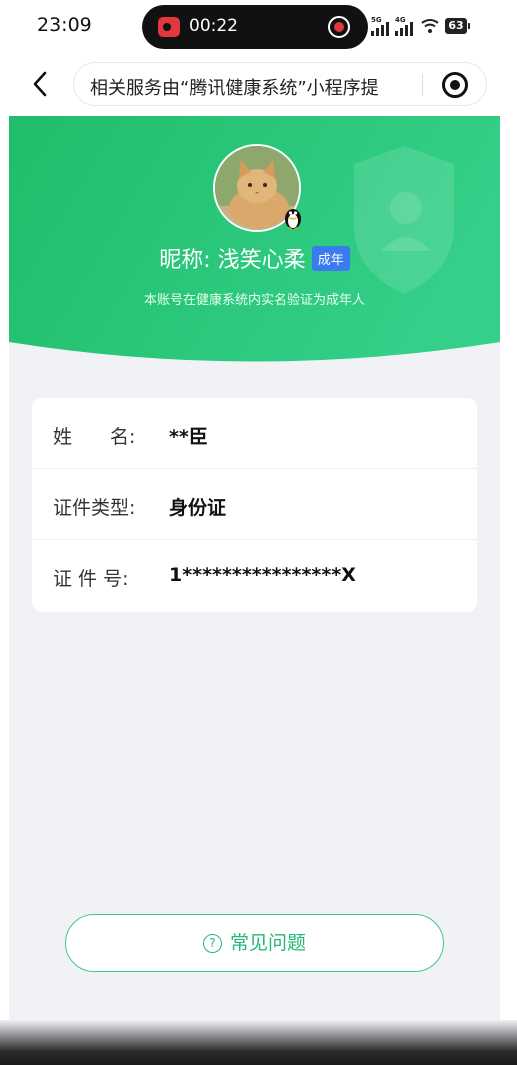 The image size is (517, 1065). Describe the element at coordinates (404, 26) in the screenshot. I see `signal-4g-icon: 4G` at that location.